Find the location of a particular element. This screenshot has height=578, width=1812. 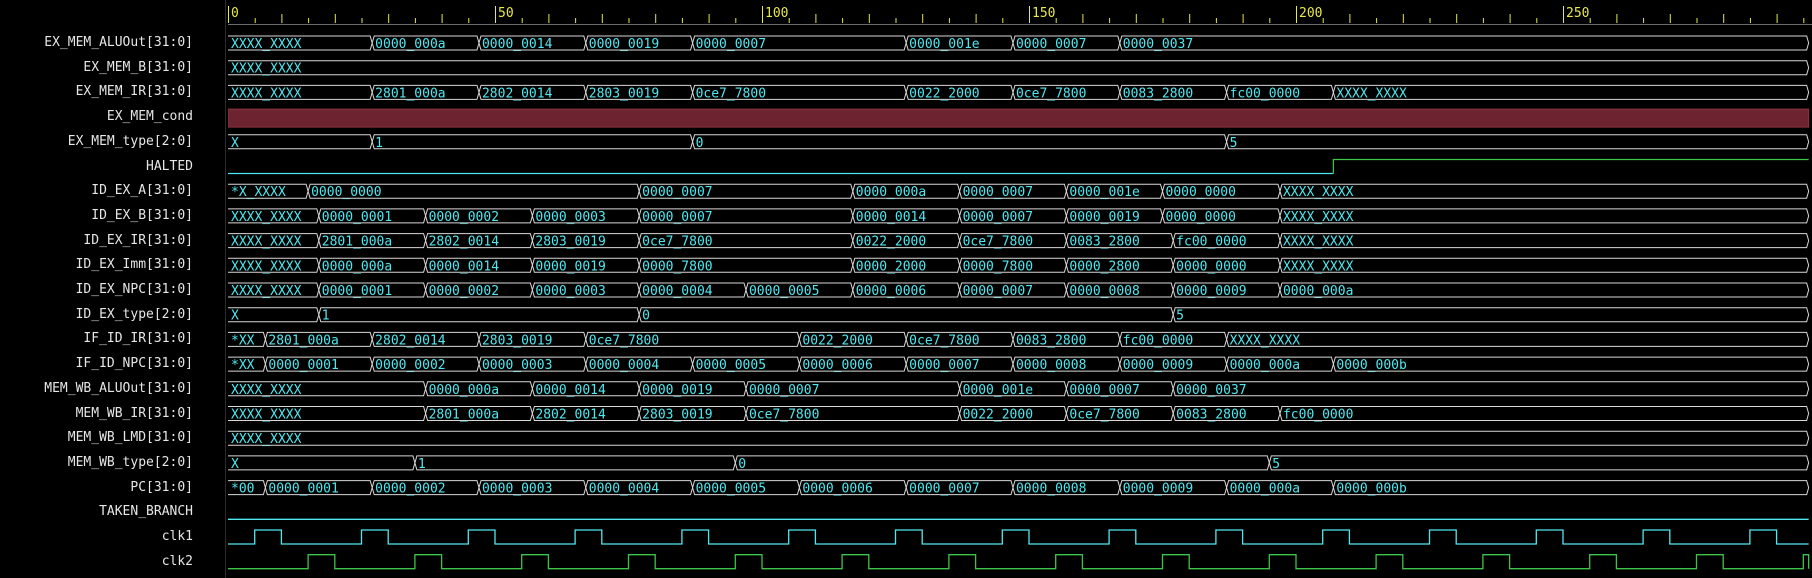

signal-name: IF_ID_NPC[31:0] is located at coordinates (134, 364).